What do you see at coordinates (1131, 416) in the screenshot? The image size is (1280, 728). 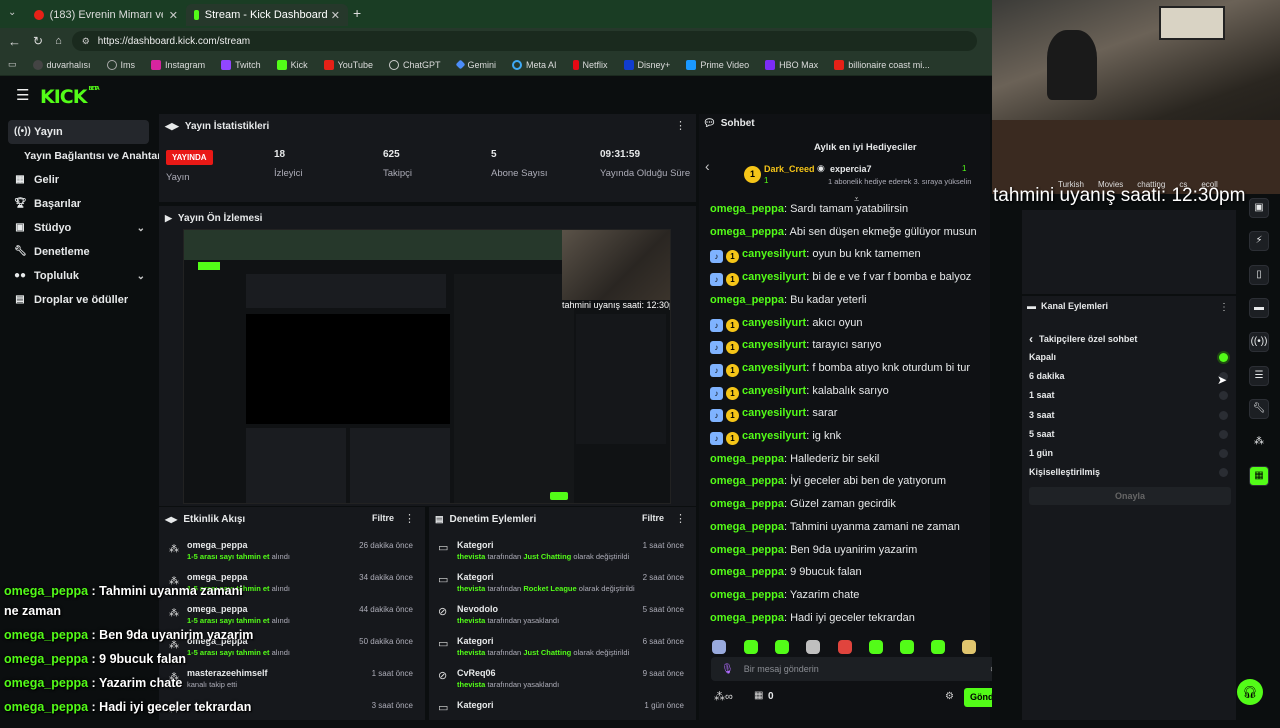 I see `follower-duration-option: 3 saat` at bounding box center [1131, 416].